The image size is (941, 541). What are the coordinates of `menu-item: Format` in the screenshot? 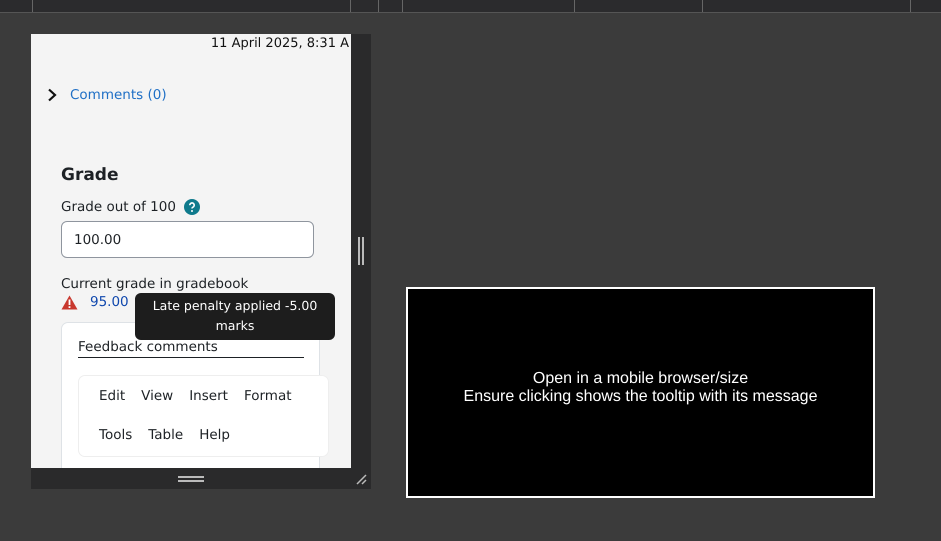 It's located at (268, 396).